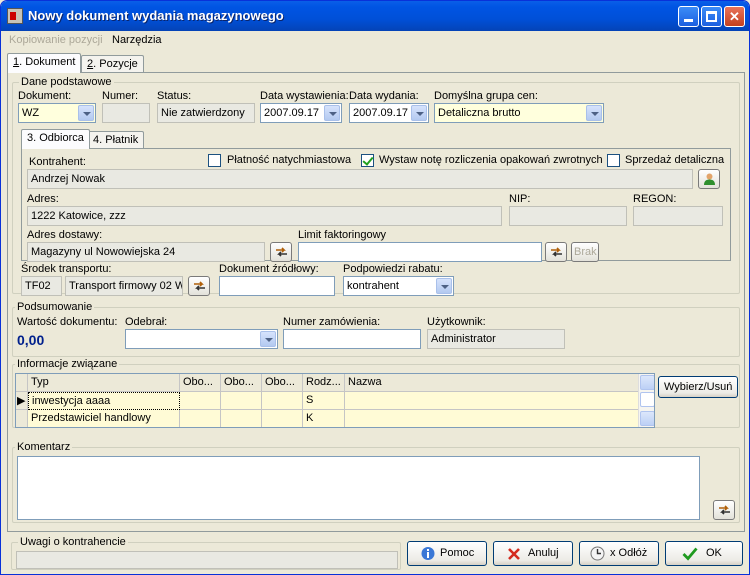 This screenshot has width=750, height=575. What do you see at coordinates (289, 160) in the screenshot?
I see `instant-payment-label: Płatność natychmiastowa` at bounding box center [289, 160].